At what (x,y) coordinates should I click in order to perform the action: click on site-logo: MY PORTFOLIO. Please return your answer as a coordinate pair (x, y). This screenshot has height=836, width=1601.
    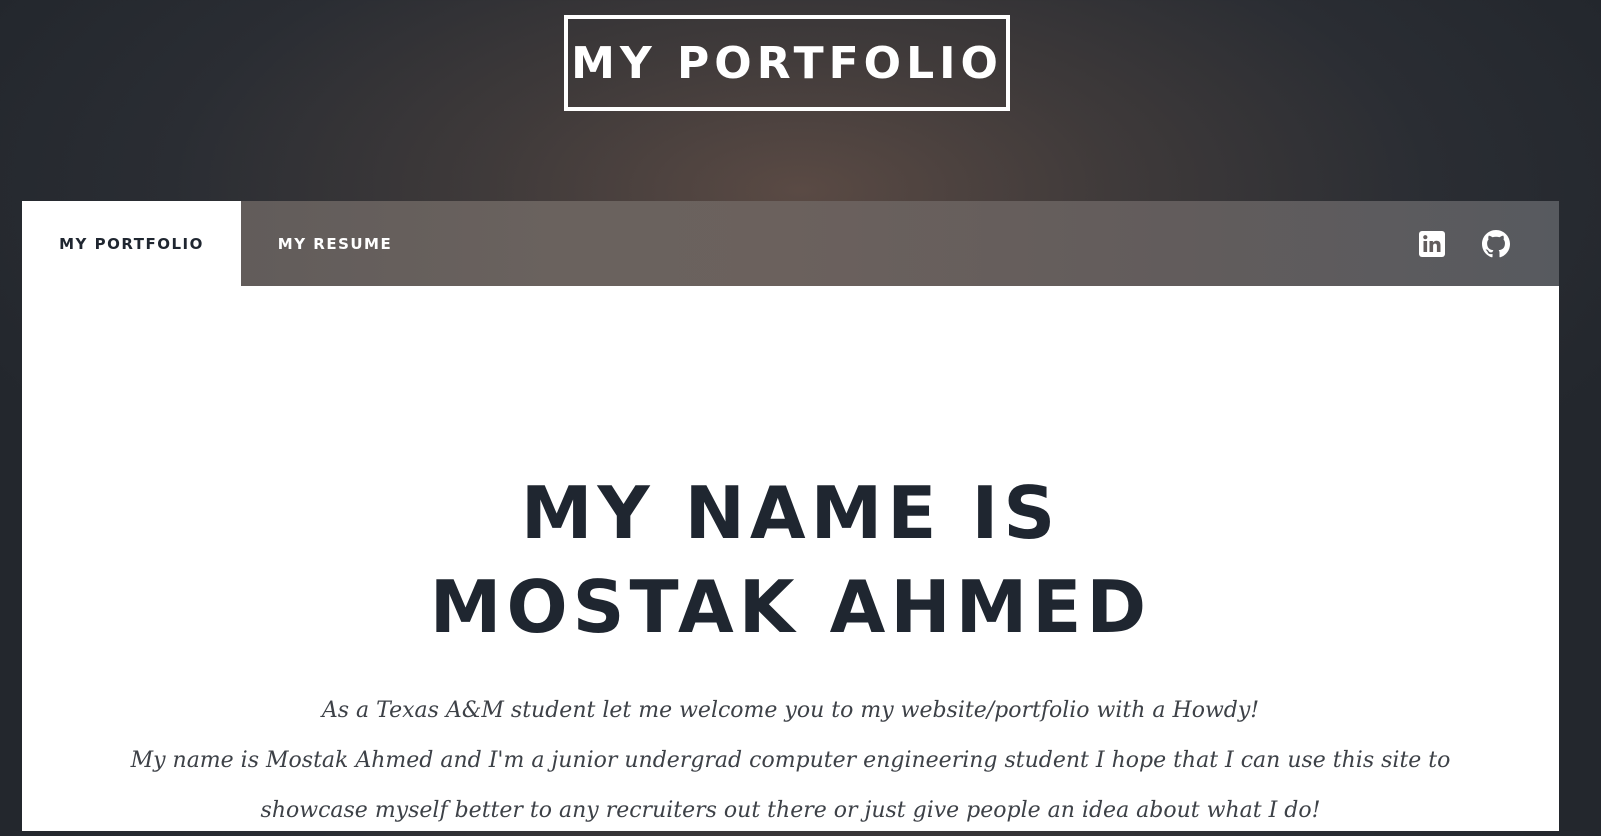
    Looking at the image, I should click on (787, 63).